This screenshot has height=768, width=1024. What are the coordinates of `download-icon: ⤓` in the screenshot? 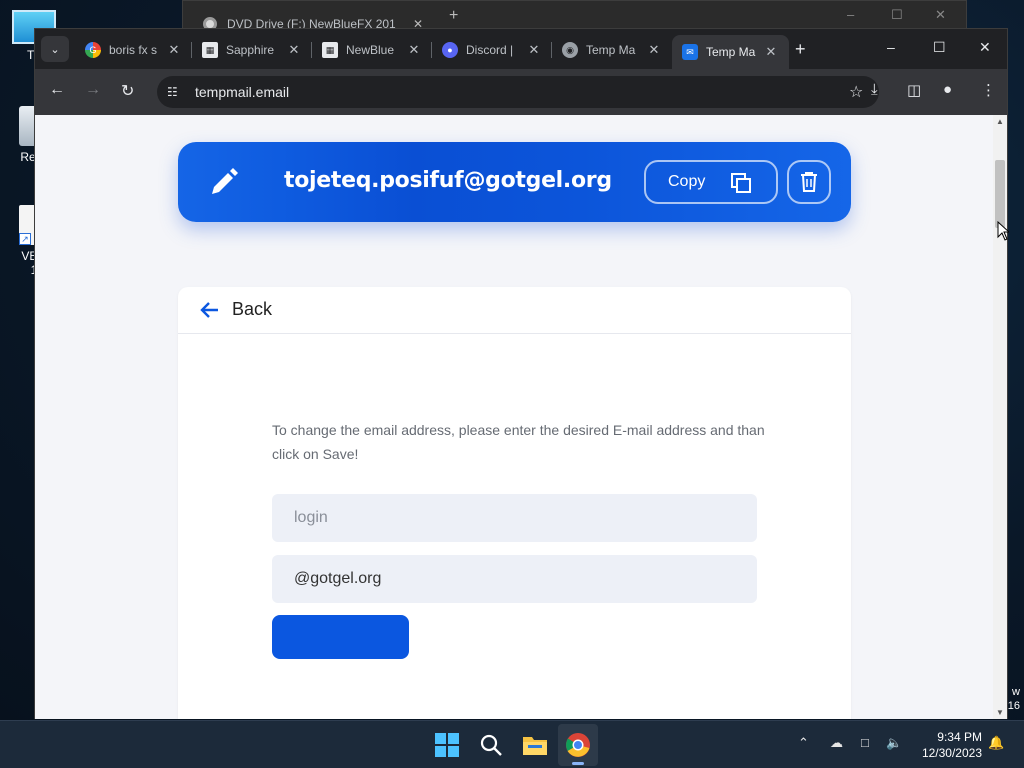 It's located at (874, 89).